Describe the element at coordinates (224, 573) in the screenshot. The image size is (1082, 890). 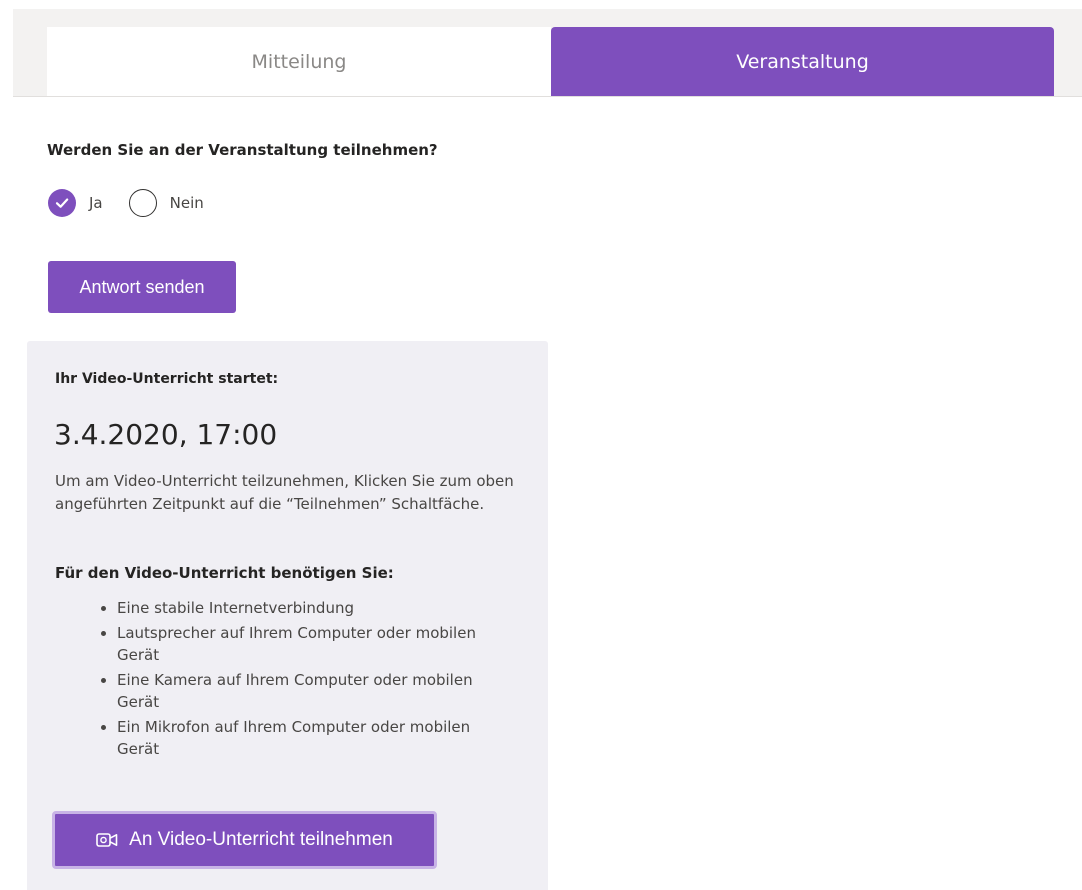
I see `requirements-title: Für den Video-Unterricht benötigen Sie:` at that location.